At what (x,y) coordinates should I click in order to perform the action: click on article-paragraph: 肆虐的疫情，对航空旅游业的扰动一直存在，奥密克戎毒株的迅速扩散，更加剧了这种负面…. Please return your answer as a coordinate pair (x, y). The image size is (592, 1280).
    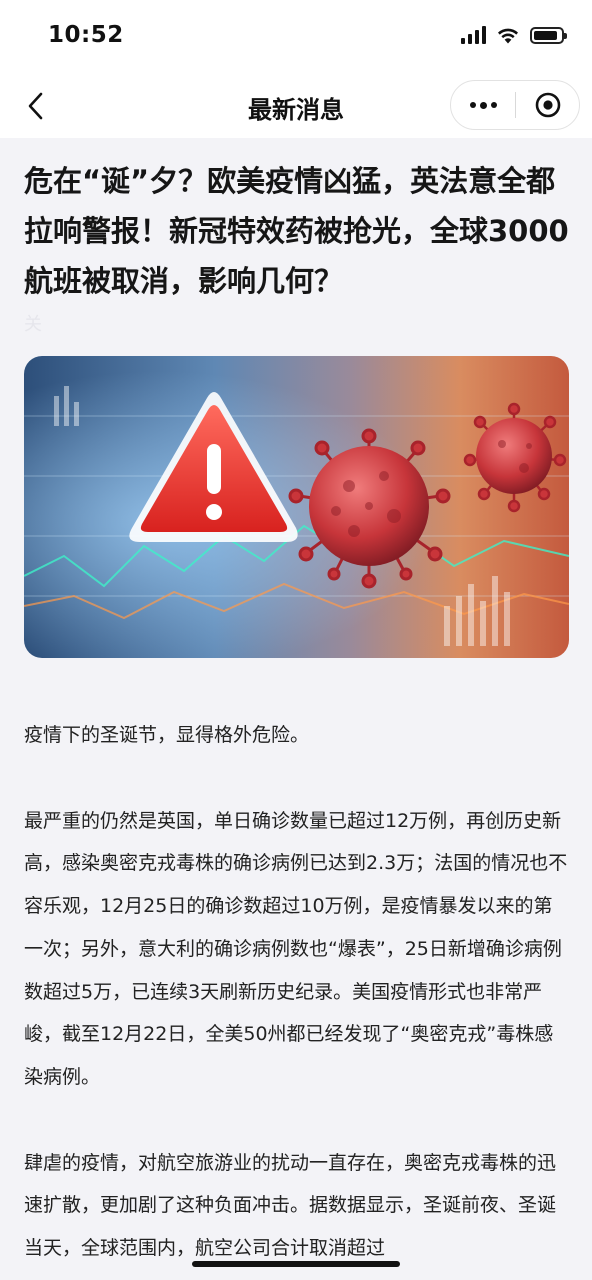
    Looking at the image, I should click on (290, 1205).